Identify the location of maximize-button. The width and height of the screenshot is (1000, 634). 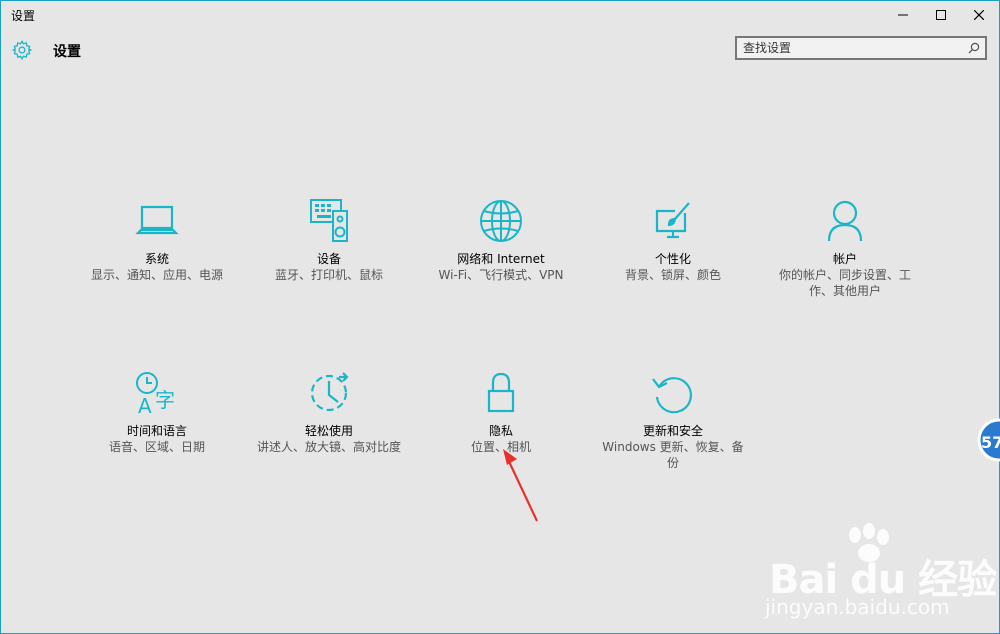
(941, 15).